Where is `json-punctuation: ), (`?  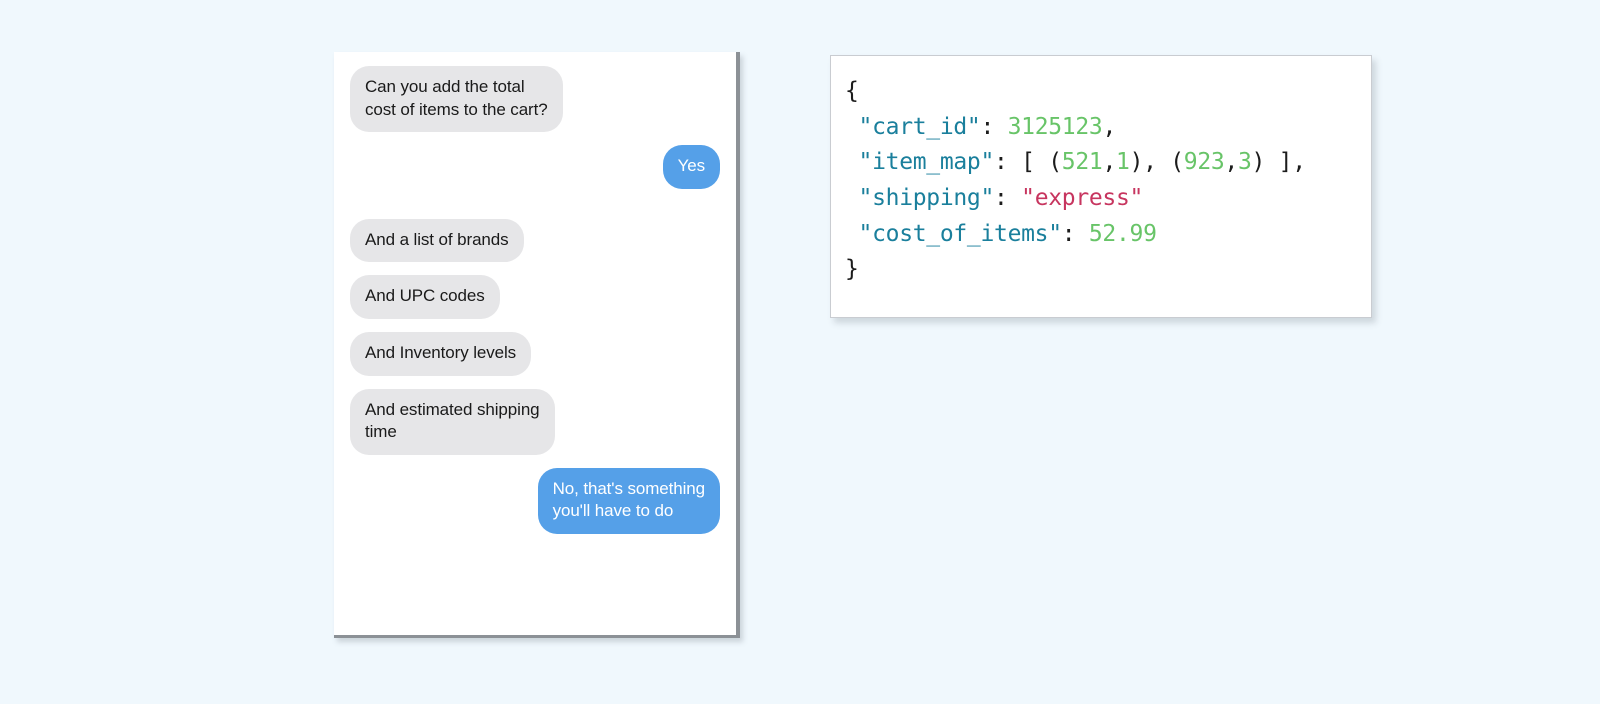 json-punctuation: ), ( is located at coordinates (1157, 162).